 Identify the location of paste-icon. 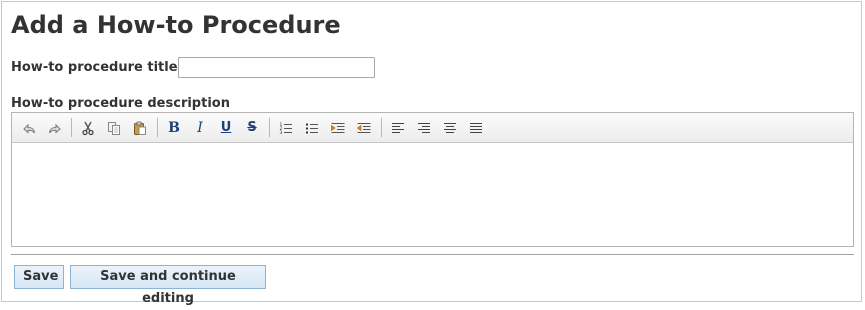
(140, 128).